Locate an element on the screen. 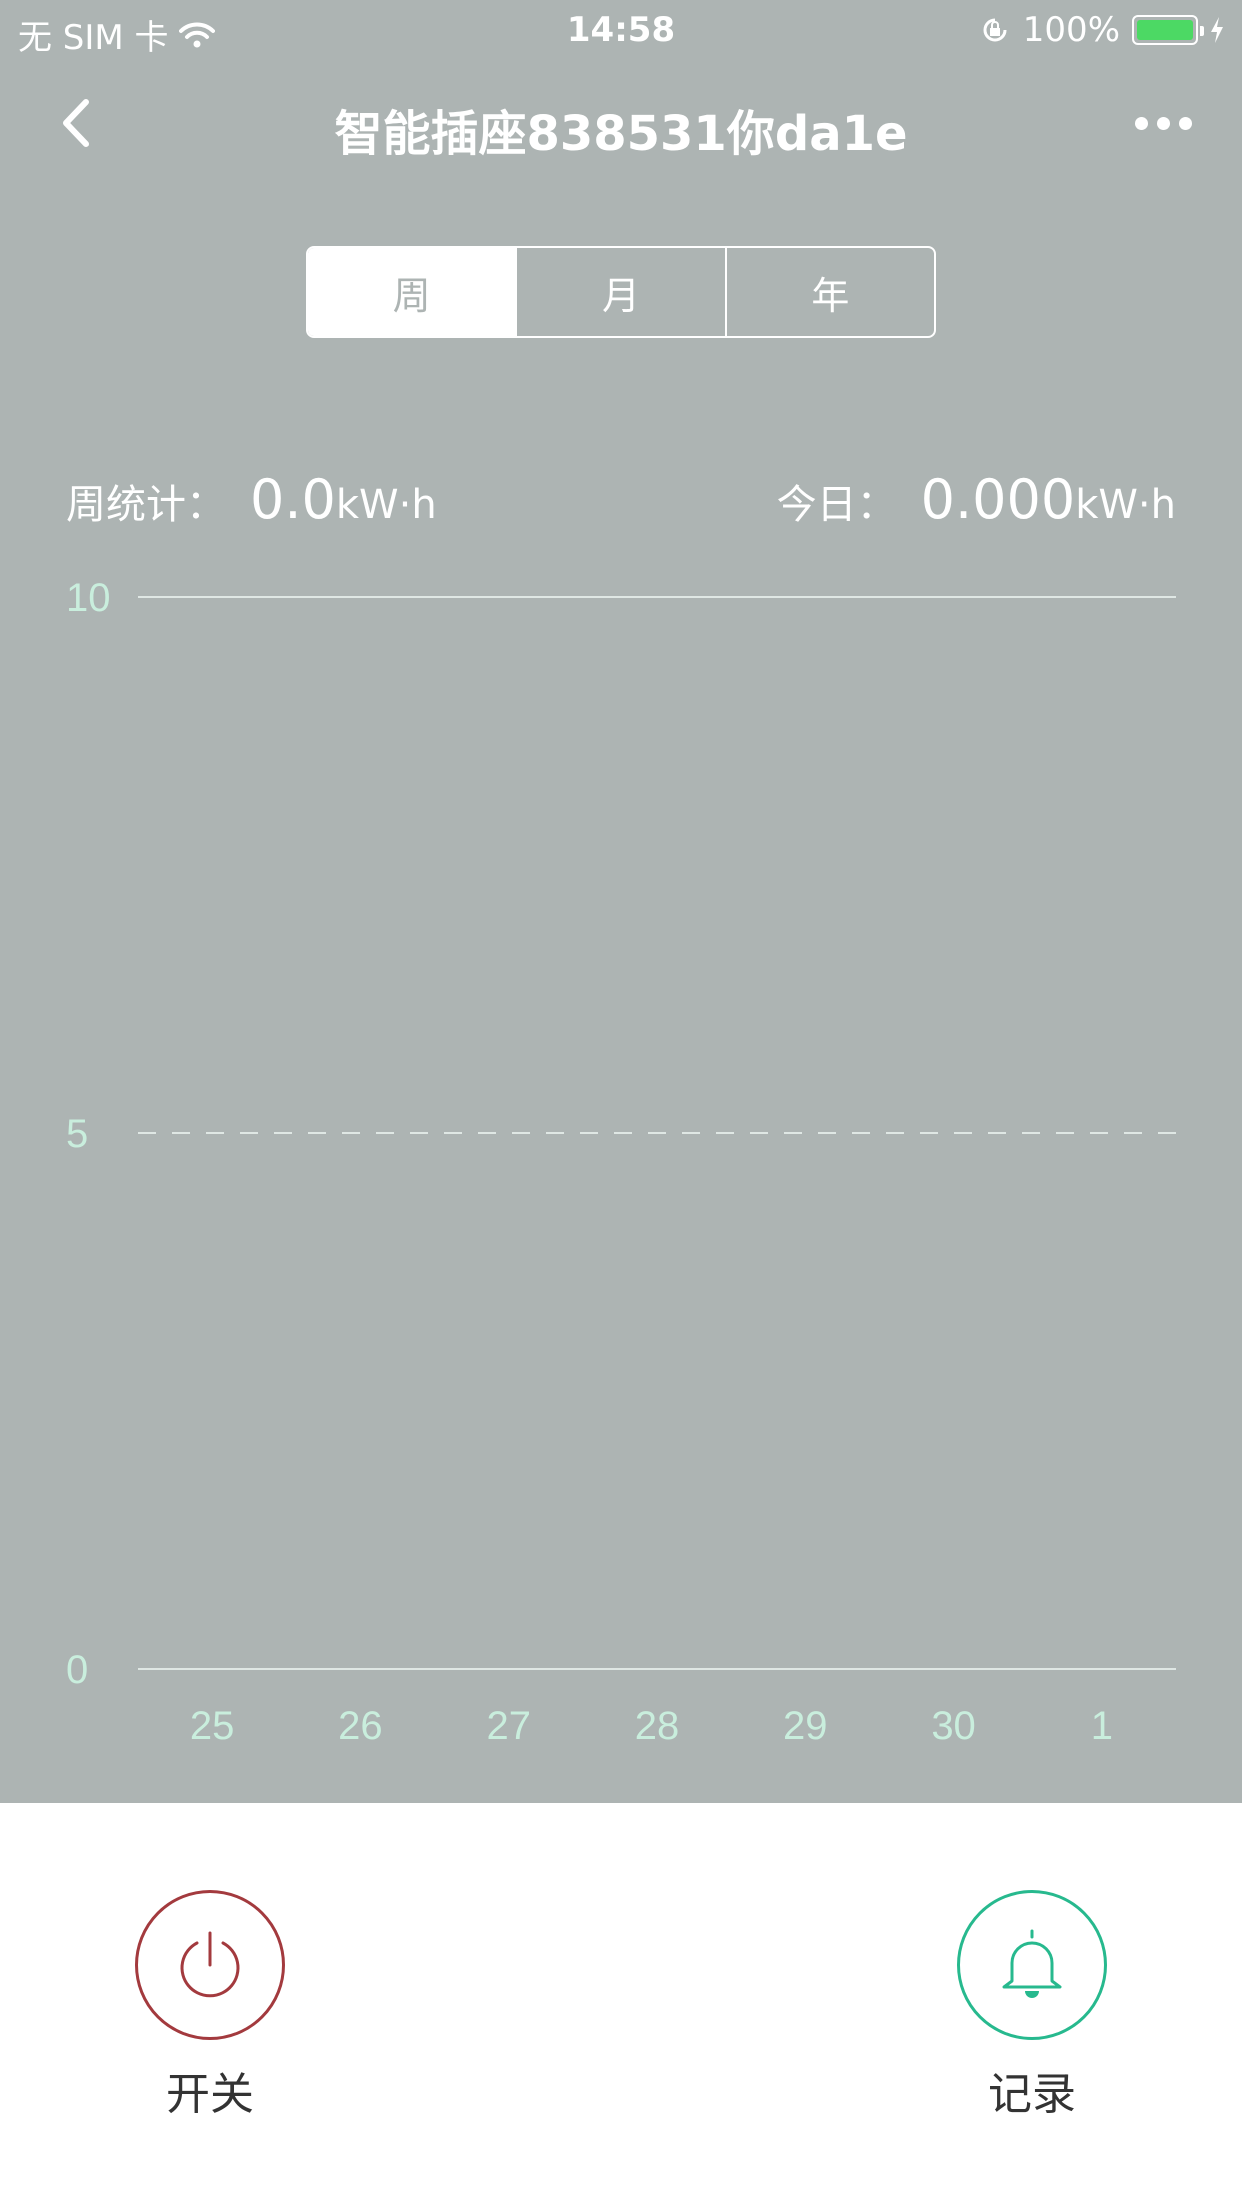 Image resolution: width=1242 pixels, height=2208 pixels. status-right: 100% is located at coordinates (1101, 30).